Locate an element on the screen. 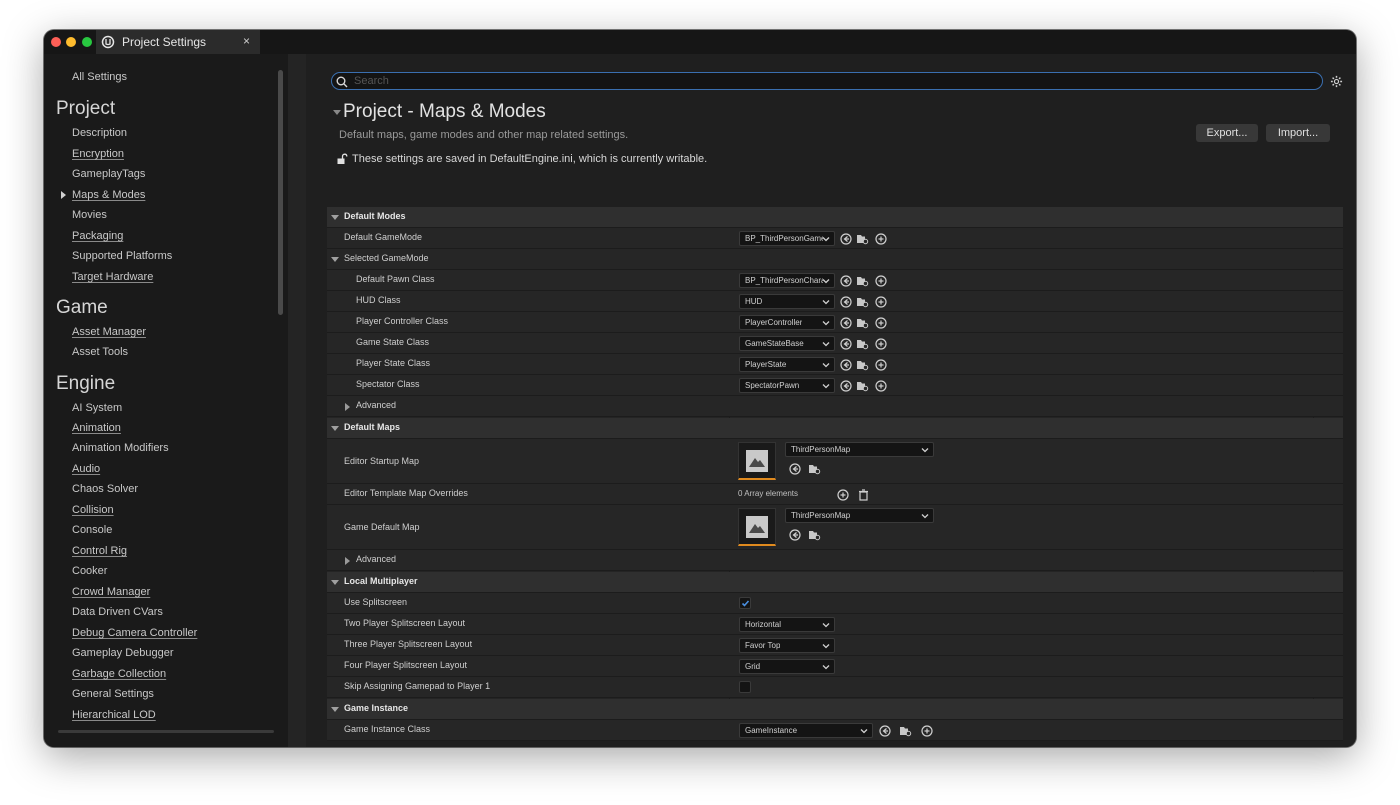 Image resolution: width=1400 pixels, height=805 pixels. sidebar-item-collision: Collision is located at coordinates (93, 510).